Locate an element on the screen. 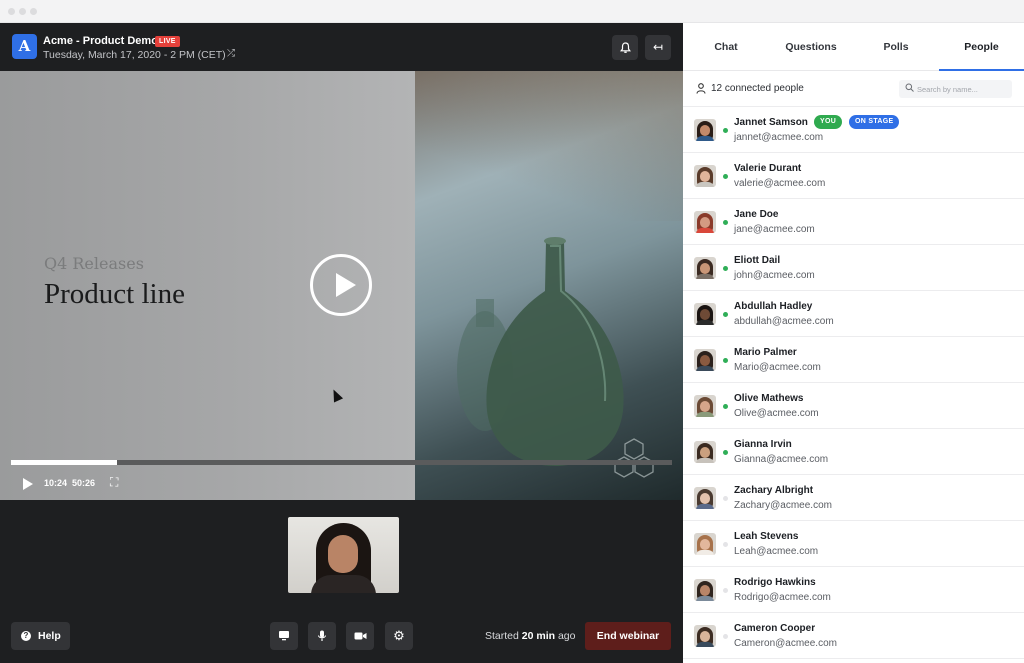 The height and width of the screenshot is (663, 1024). screen-share-icon is located at coordinates (284, 636).